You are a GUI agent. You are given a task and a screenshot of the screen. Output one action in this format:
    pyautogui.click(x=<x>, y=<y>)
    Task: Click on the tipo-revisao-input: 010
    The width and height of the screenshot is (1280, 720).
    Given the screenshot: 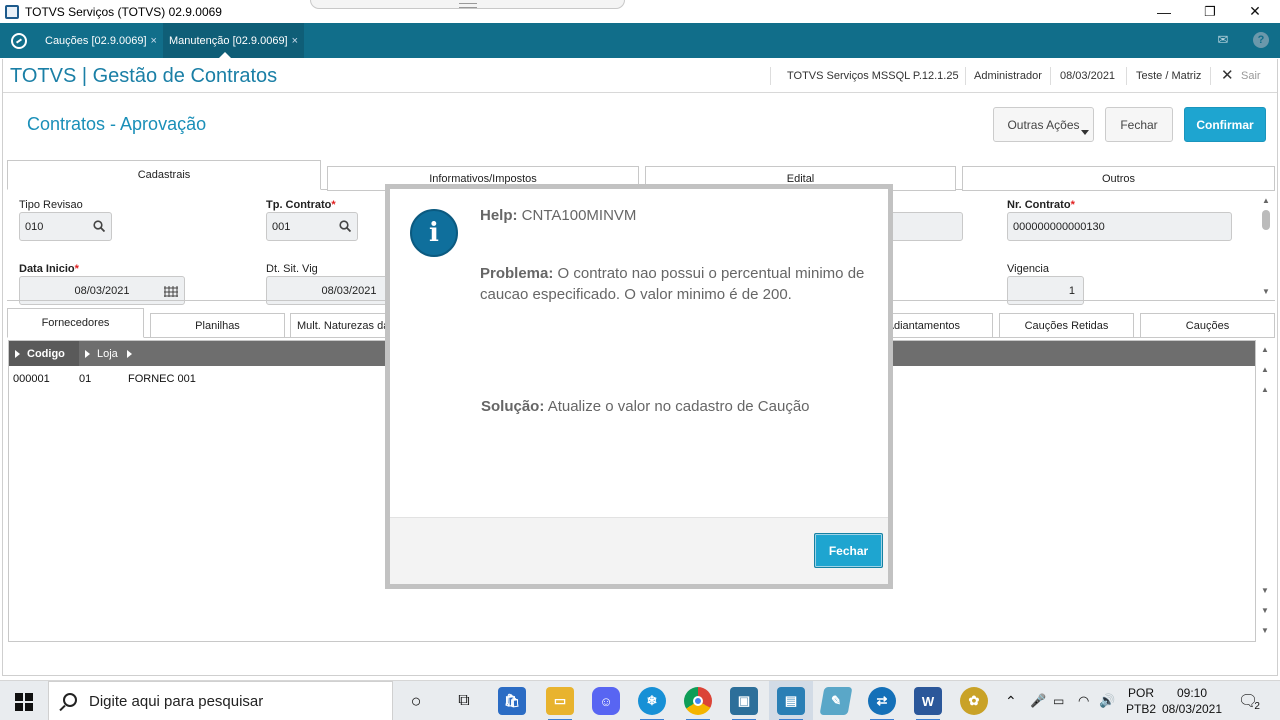 What is the action you would take?
    pyautogui.click(x=65, y=226)
    